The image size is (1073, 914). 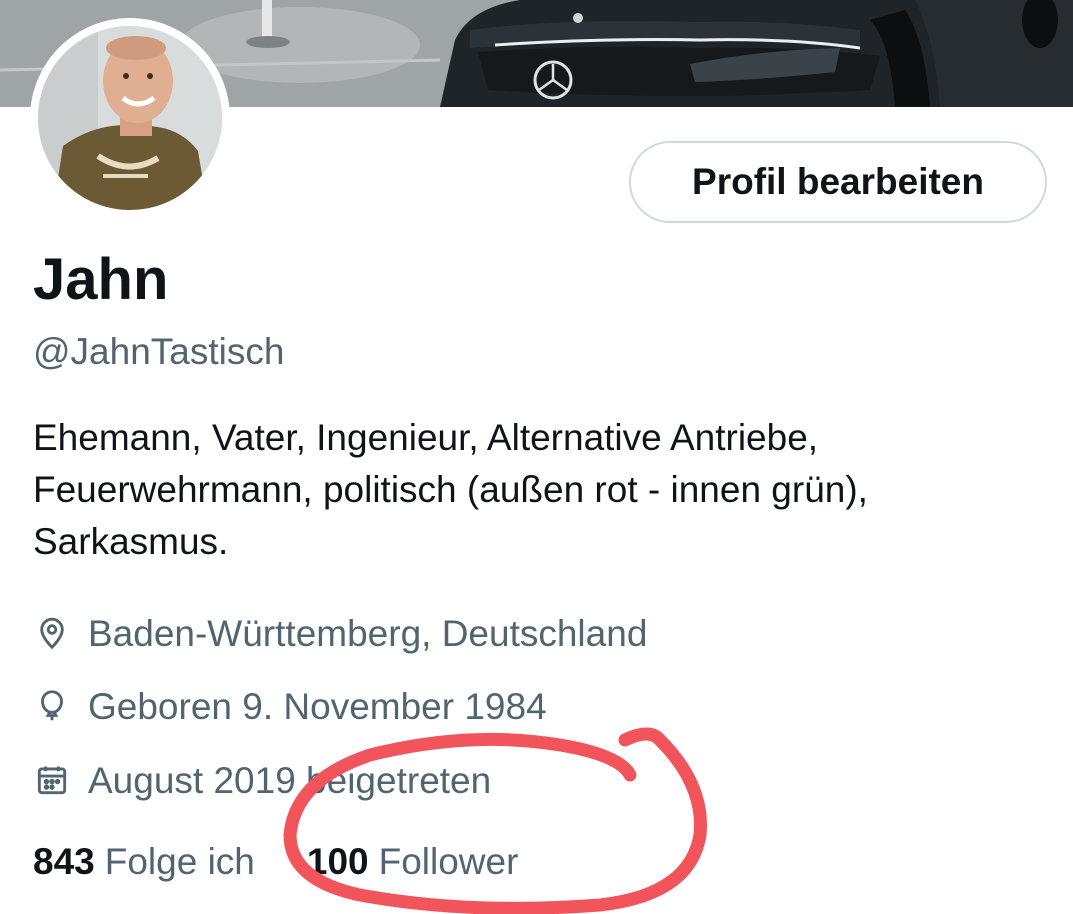 I want to click on followers-label: Follower, so click(x=448, y=861).